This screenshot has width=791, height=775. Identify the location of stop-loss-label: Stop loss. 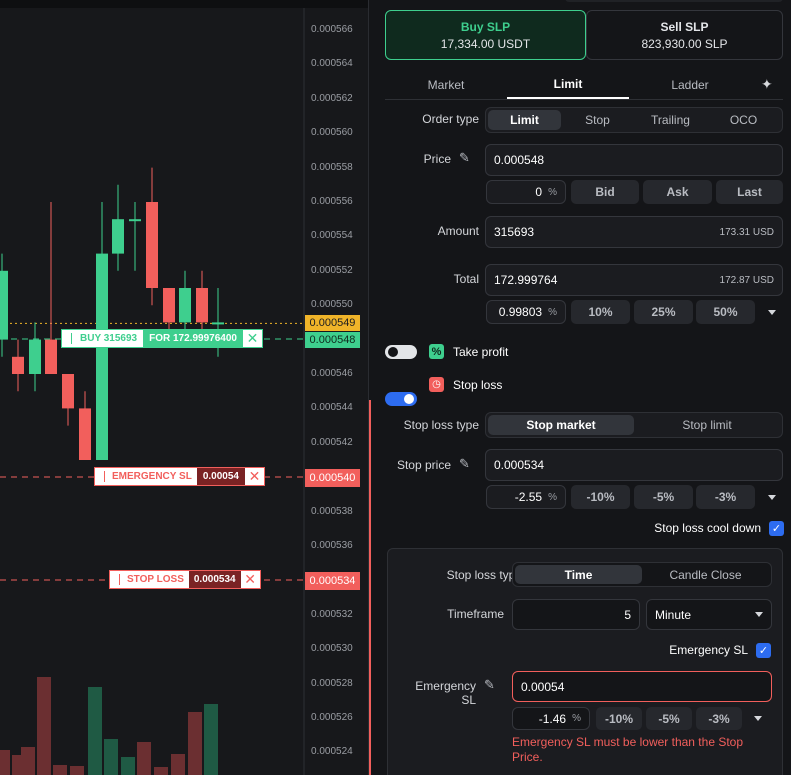
(478, 385).